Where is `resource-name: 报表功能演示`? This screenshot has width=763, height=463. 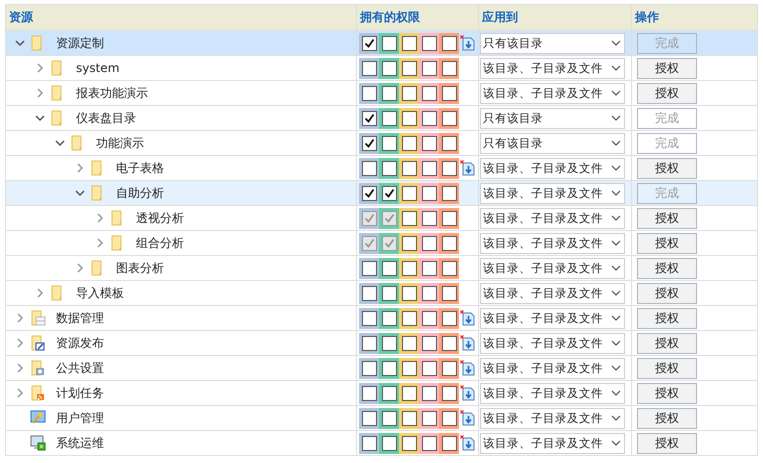 resource-name: 报表功能演示 is located at coordinates (112, 93).